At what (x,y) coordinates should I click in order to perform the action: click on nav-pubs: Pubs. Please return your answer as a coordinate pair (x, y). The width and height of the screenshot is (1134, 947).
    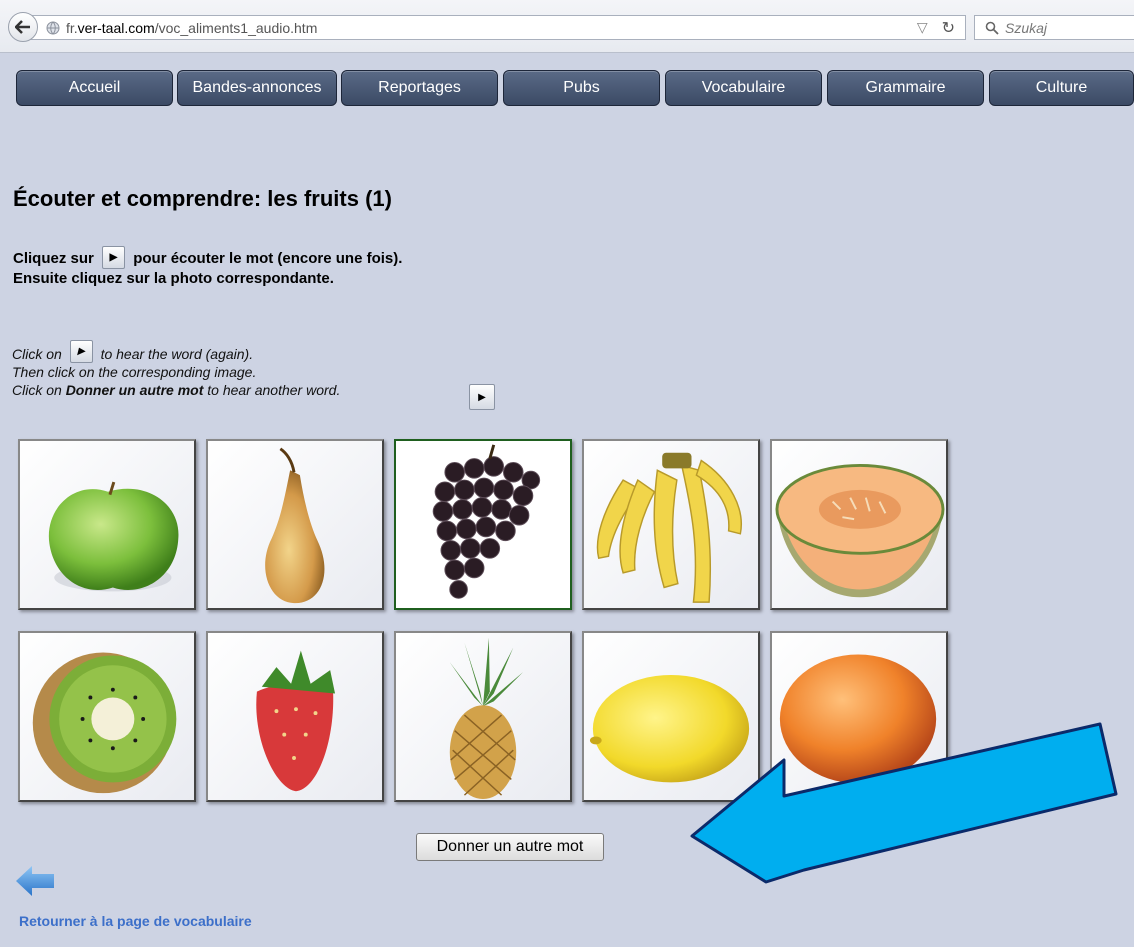
    Looking at the image, I should click on (581, 88).